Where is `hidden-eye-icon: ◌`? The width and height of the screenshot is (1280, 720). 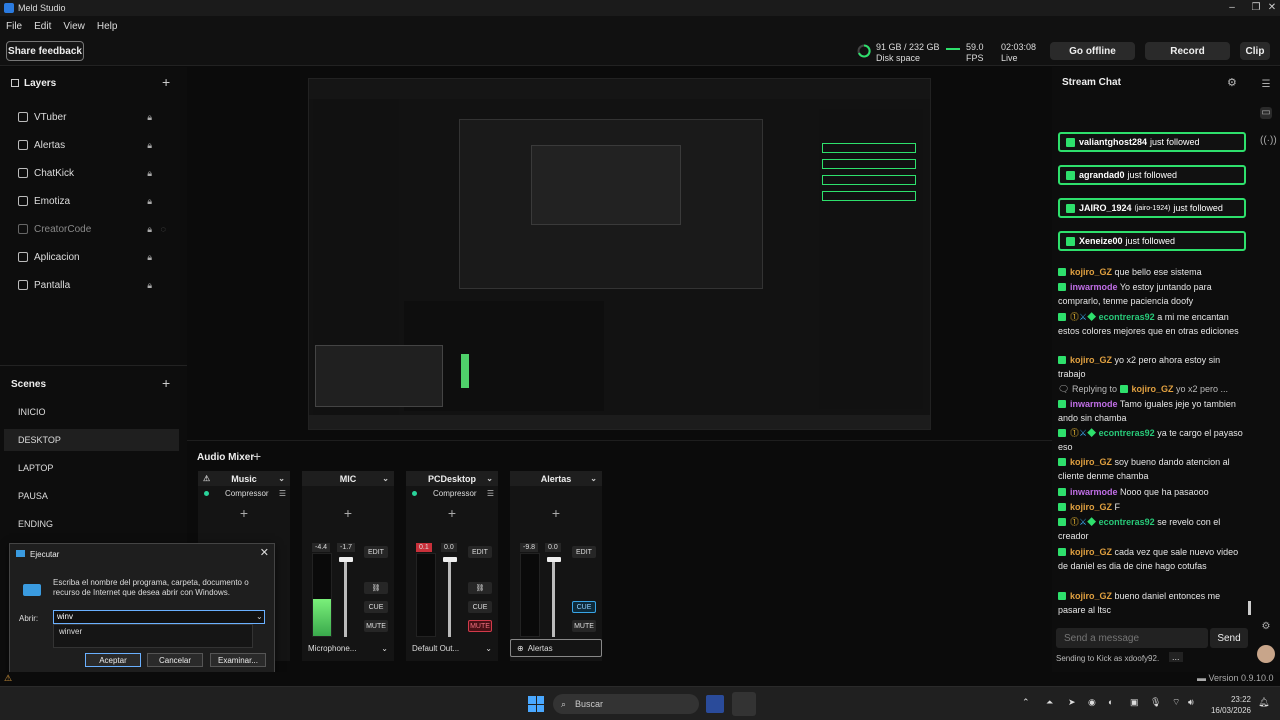
hidden-eye-icon: ◌ is located at coordinates (163, 229).